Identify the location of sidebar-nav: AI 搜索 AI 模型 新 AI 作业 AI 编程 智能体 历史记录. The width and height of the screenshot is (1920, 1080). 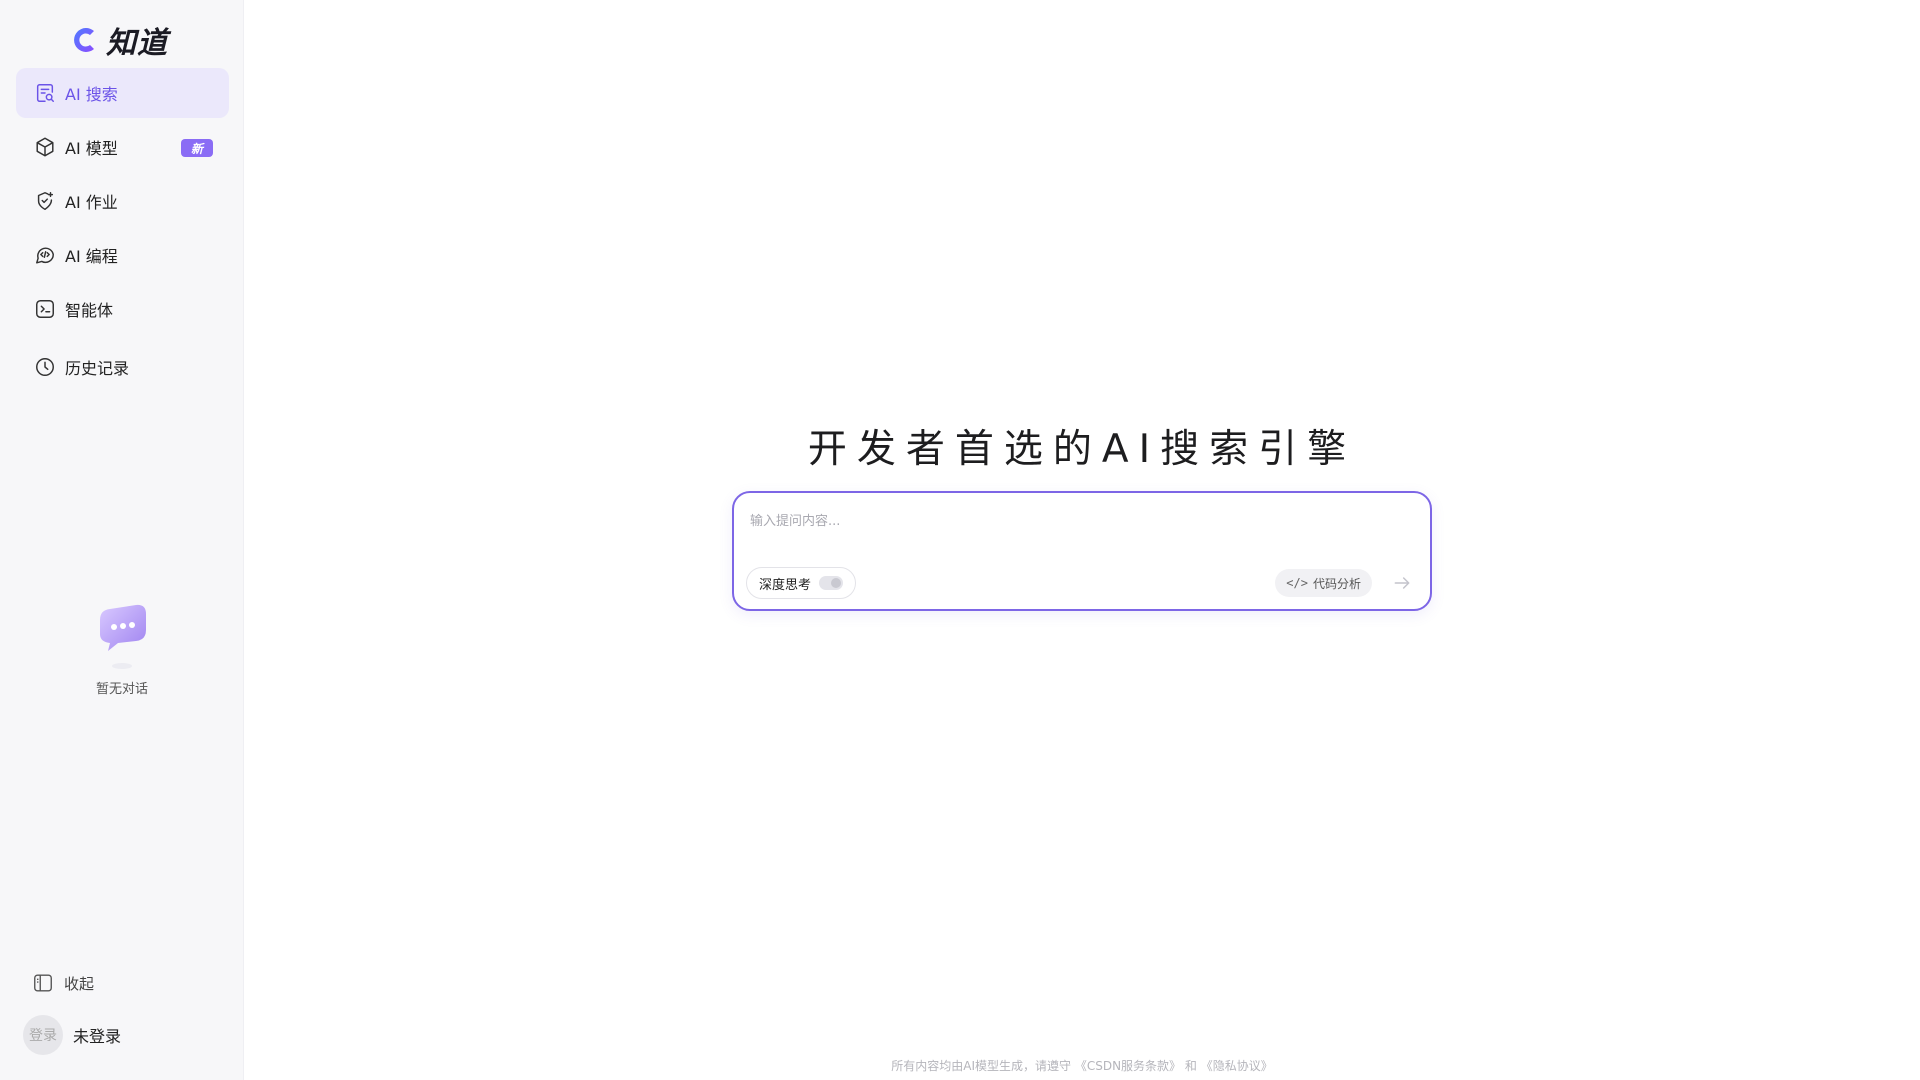
(122, 232).